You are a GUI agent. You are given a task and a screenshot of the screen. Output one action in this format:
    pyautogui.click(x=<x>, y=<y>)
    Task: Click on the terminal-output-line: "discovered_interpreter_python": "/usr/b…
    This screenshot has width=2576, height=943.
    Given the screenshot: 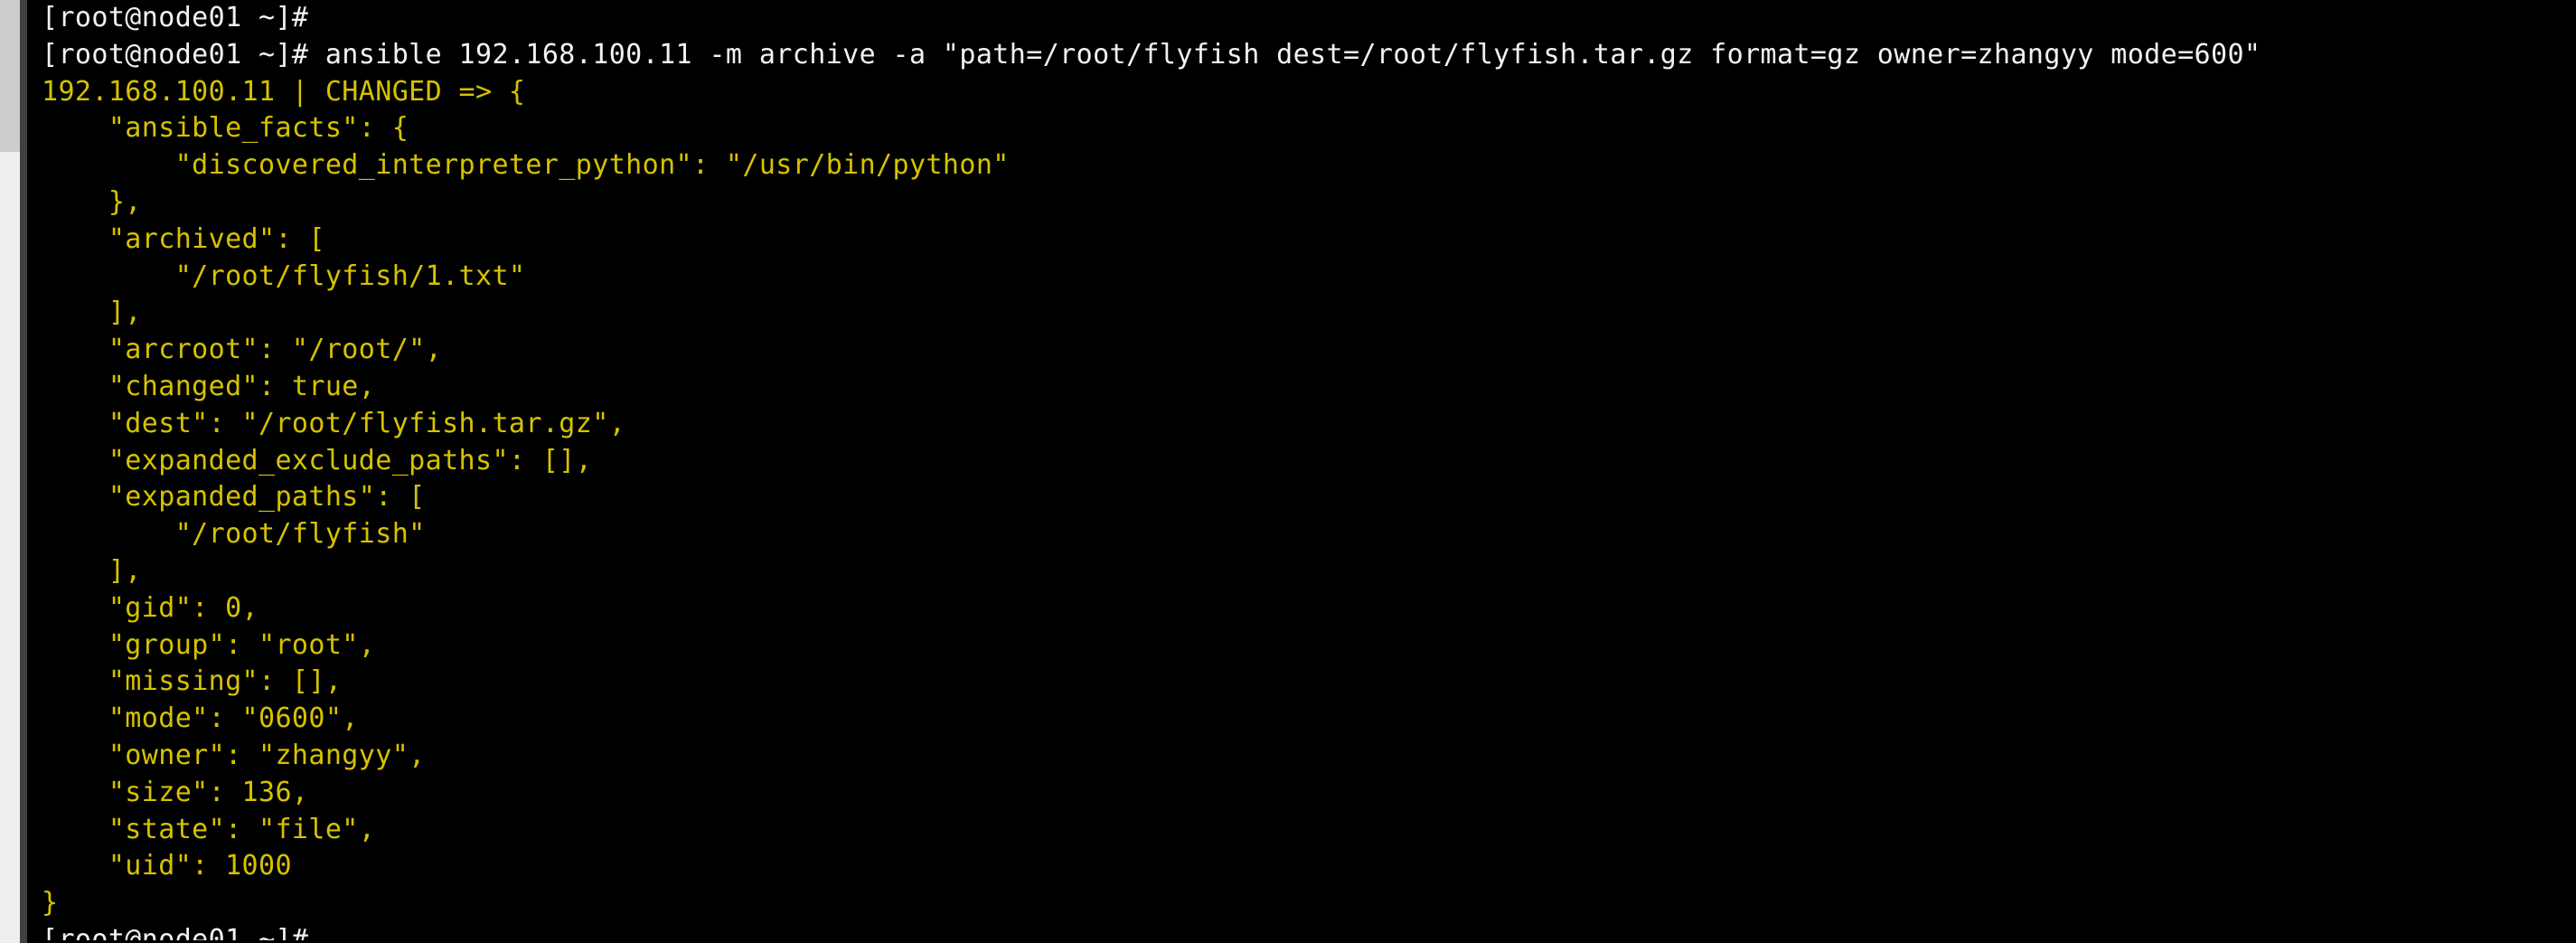 What is the action you would take?
    pyautogui.click(x=526, y=165)
    